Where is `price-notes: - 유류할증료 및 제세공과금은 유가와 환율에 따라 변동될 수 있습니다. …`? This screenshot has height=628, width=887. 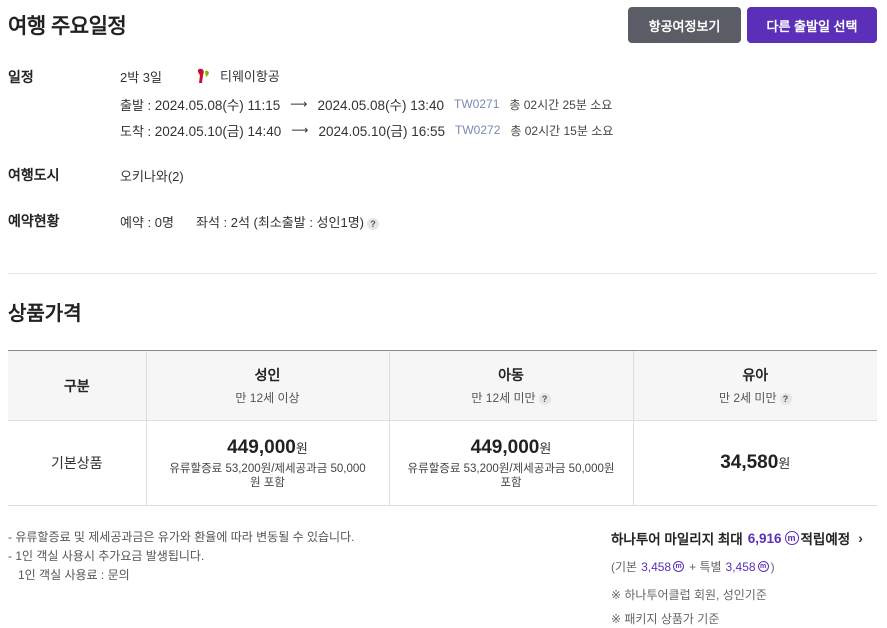 price-notes: - 유류할증료 및 제세공과금은 유가와 환율에 따라 변동될 수 있습니다. … is located at coordinates (181, 556).